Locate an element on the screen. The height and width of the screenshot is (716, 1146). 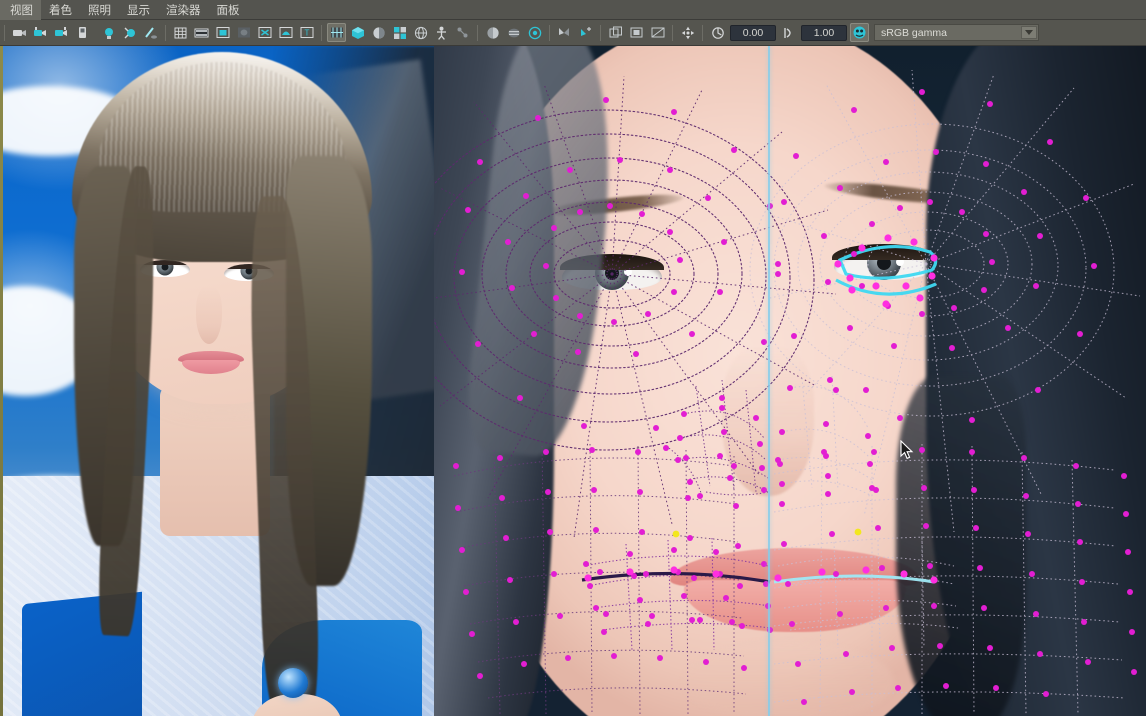
model-eye-right is located at coordinates (884, 264).